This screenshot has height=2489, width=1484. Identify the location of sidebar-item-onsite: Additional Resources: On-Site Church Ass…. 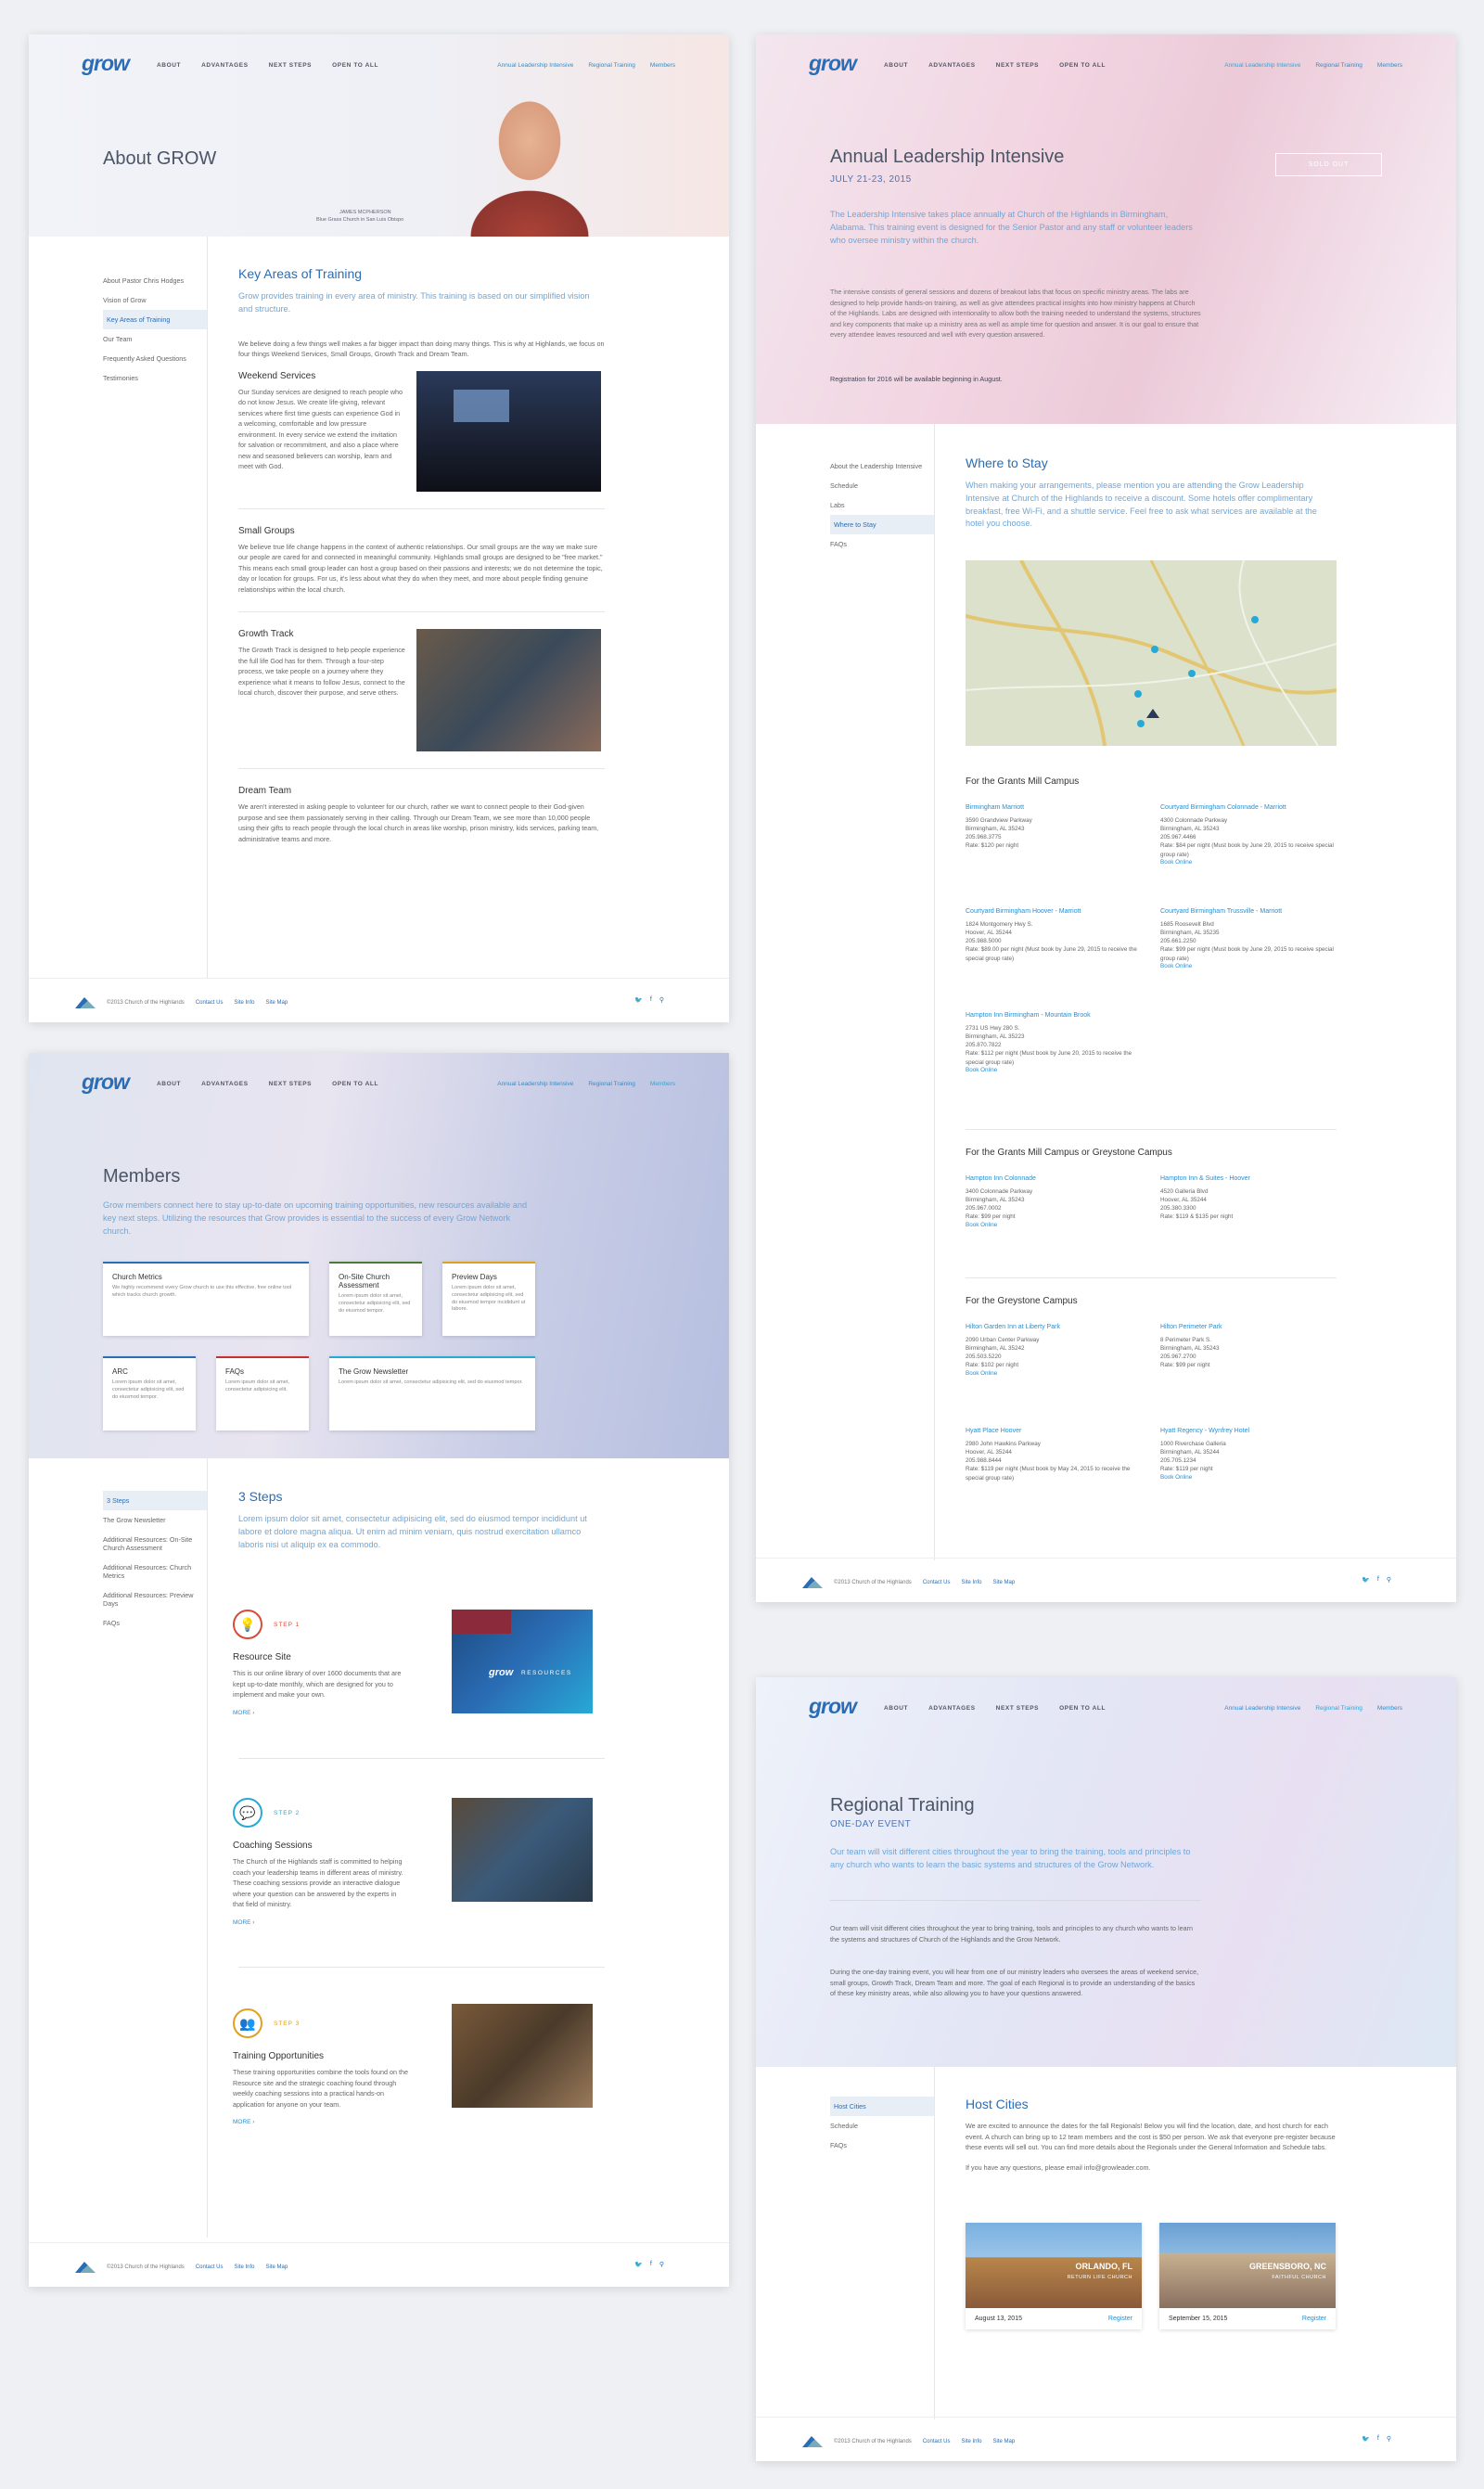
(155, 1544).